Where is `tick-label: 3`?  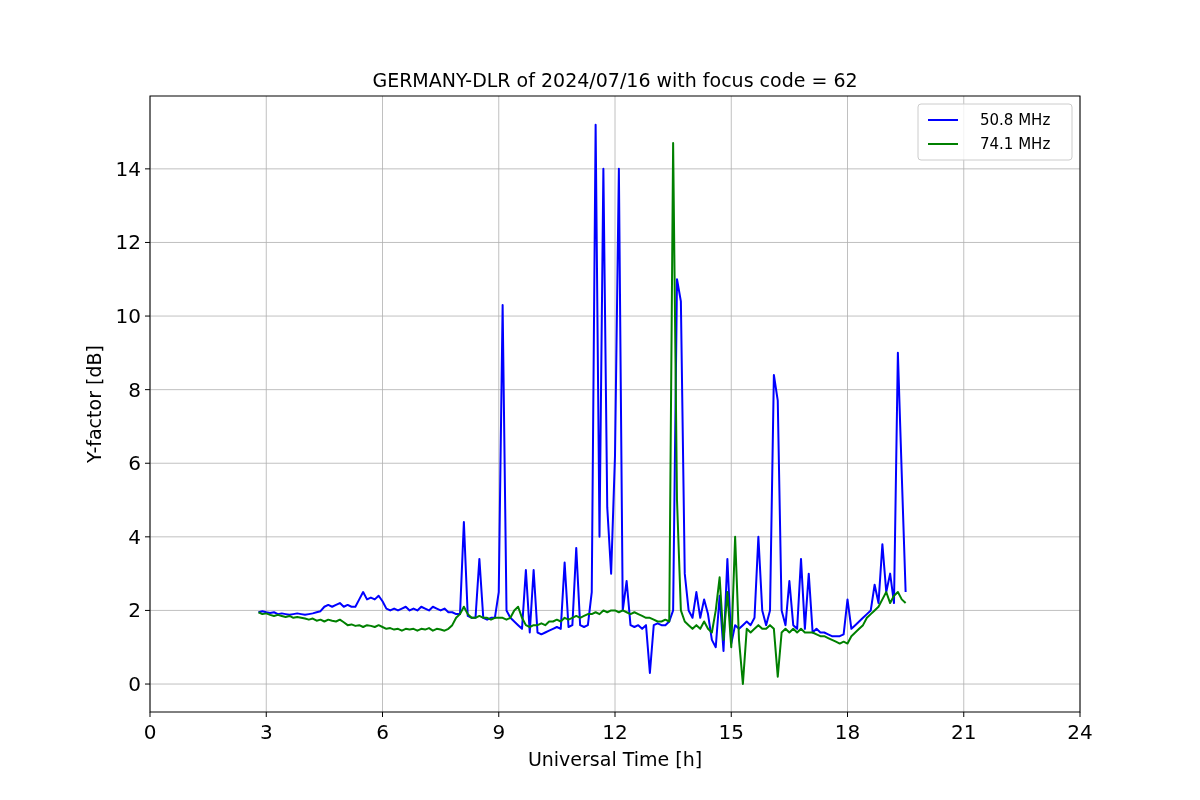
tick-label: 3 is located at coordinates (266, 732).